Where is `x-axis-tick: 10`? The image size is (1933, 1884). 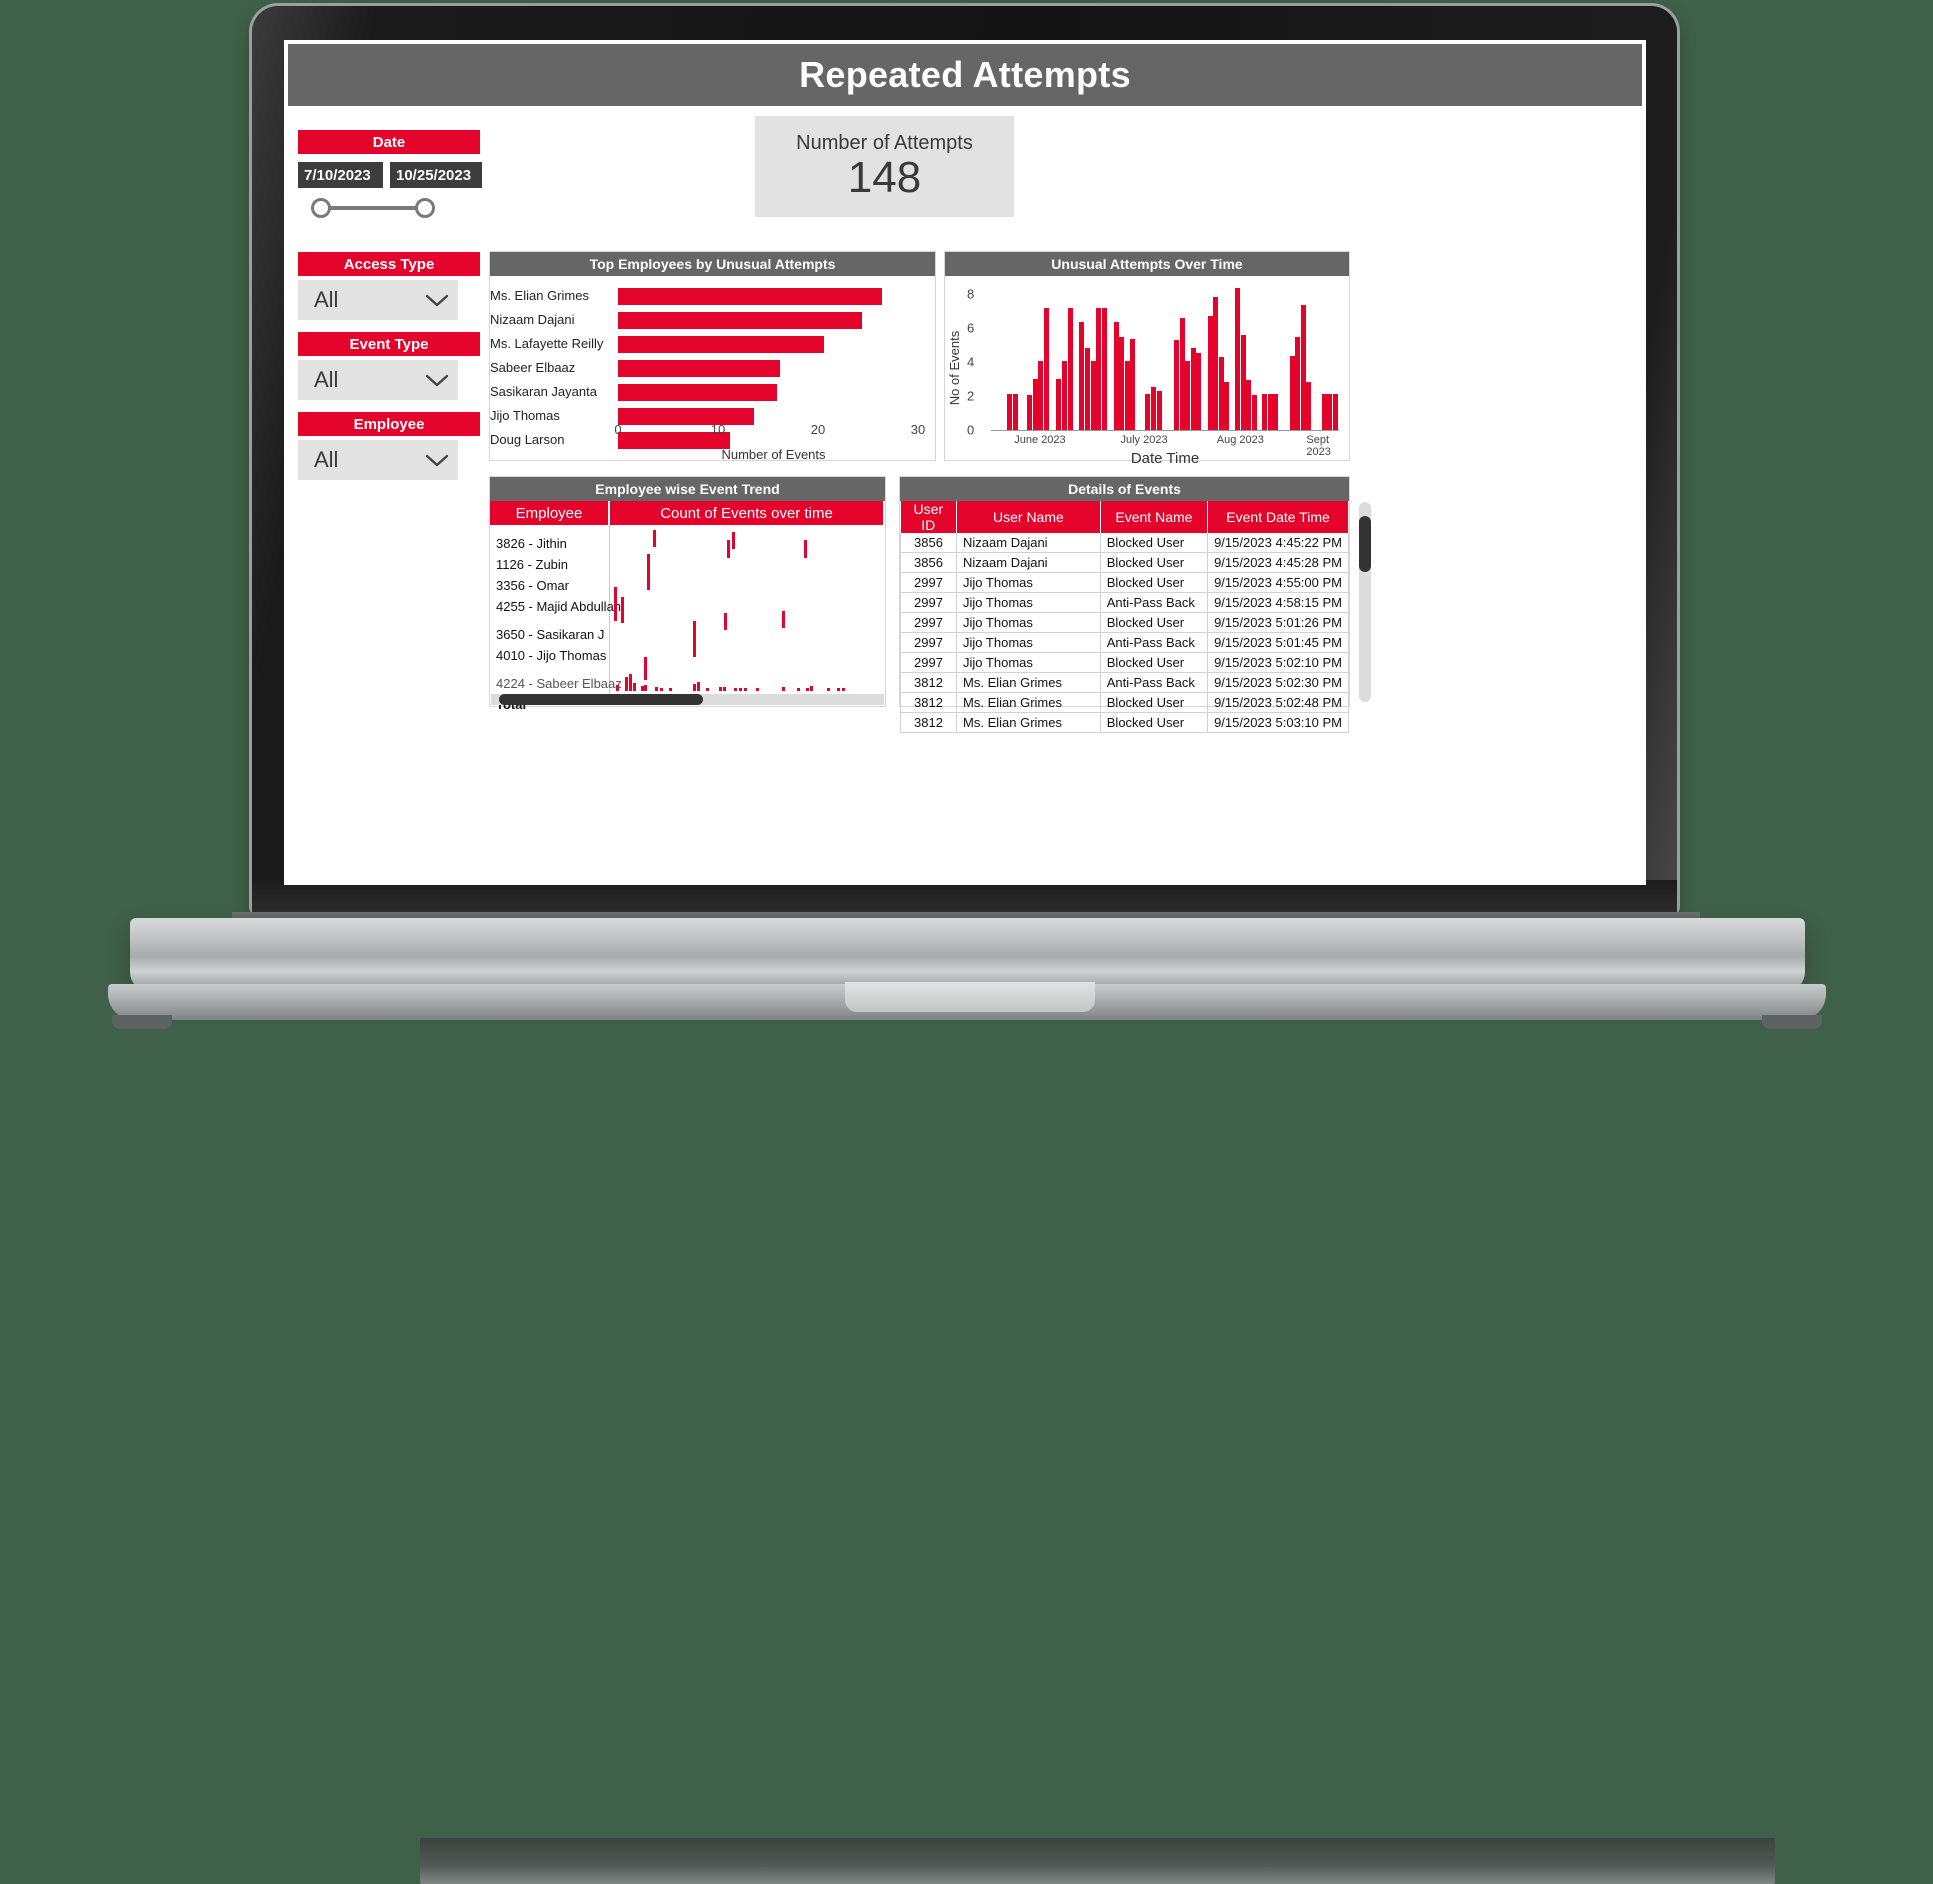 x-axis-tick: 10 is located at coordinates (718, 429).